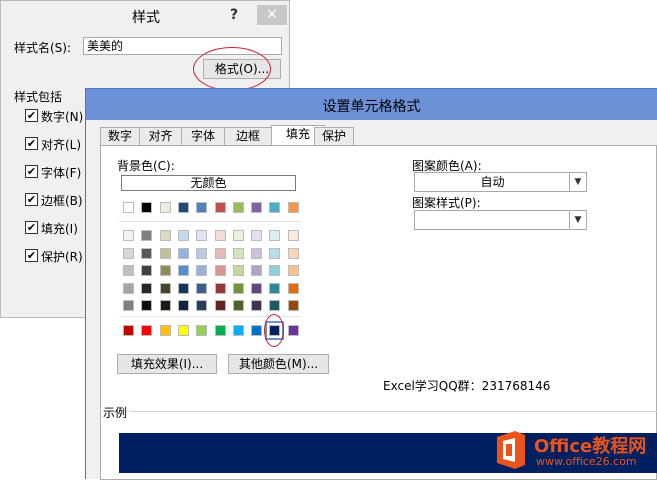 Image resolution: width=657 pixels, height=482 pixels. I want to click on palette-divider, so click(210, 221).